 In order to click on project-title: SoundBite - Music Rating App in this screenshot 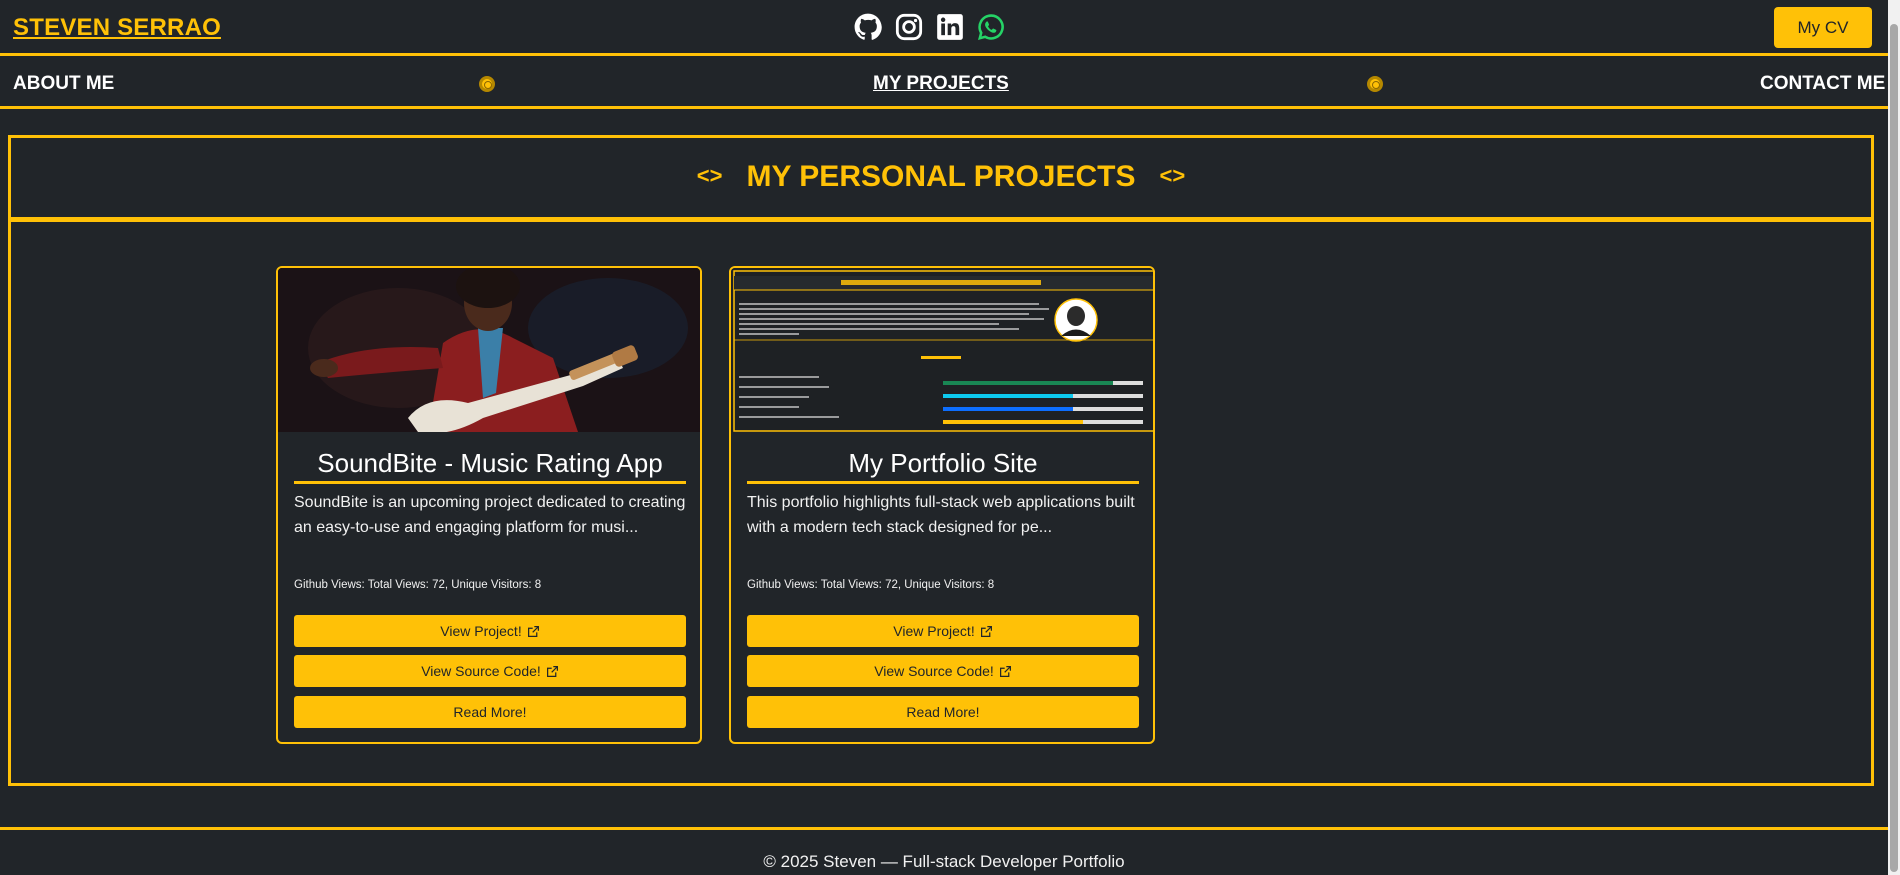, I will do `click(490, 466)`.